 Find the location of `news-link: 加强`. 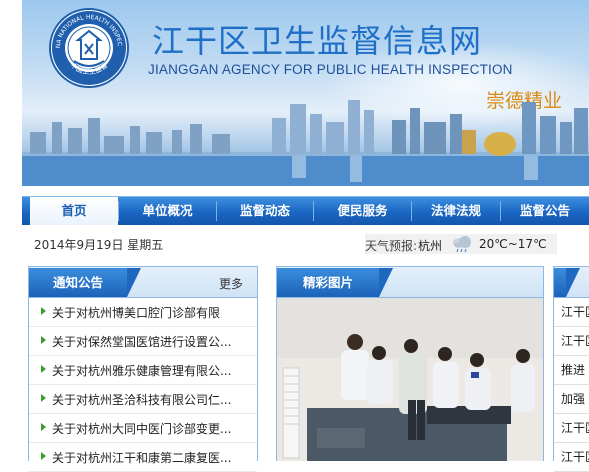

news-link: 加强 is located at coordinates (573, 398).